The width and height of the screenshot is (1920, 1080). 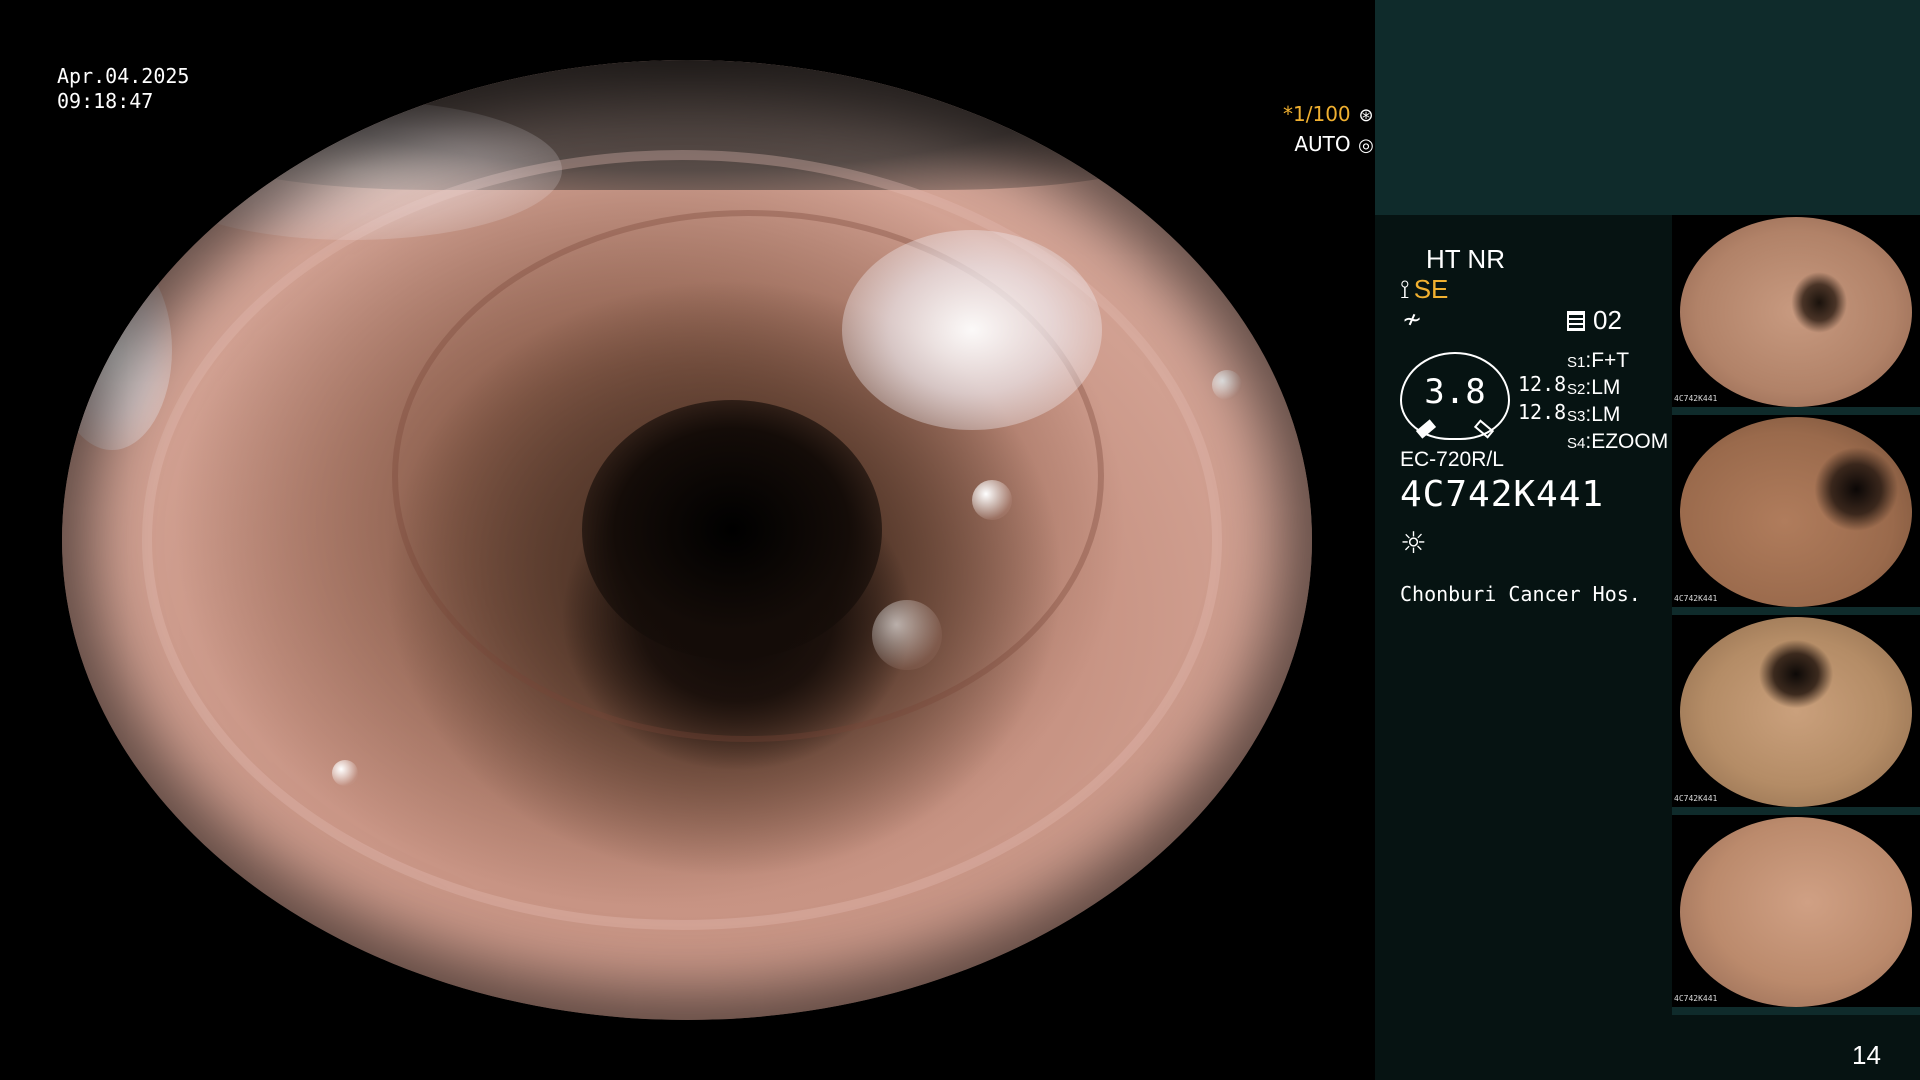 What do you see at coordinates (1594, 414) in the screenshot?
I see `switch-item: S3:LM` at bounding box center [1594, 414].